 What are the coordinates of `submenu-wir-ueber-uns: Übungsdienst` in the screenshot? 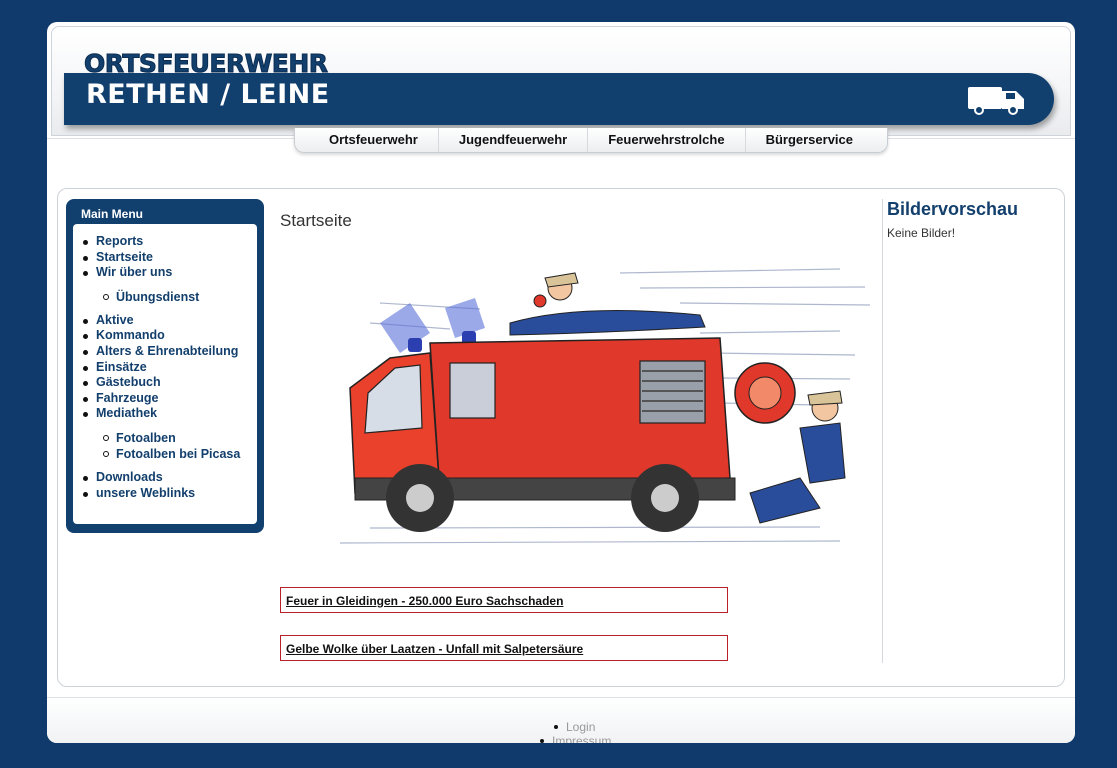 It's located at (165, 297).